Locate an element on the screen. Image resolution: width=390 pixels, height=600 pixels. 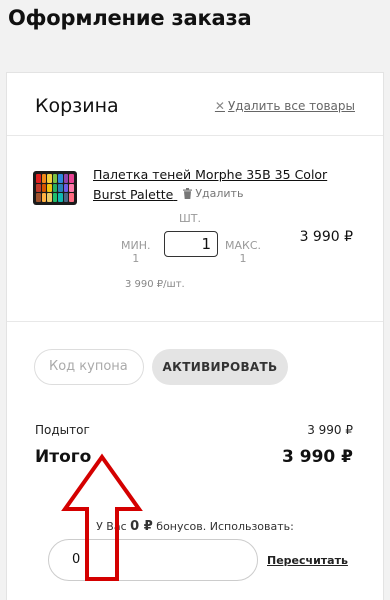
qty-max: МАКС. 1 is located at coordinates (243, 252).